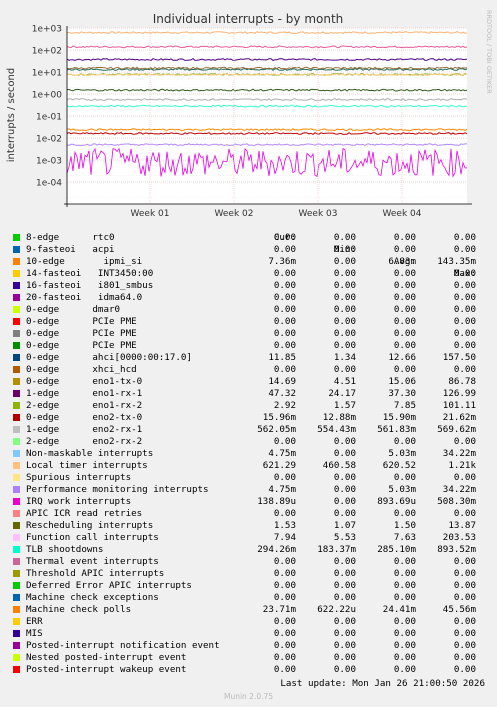  What do you see at coordinates (248, 298) in the screenshot?
I see `legend-row: 20-fasteoi idma64.0 0.00 0.00 0.00 0.00` at bounding box center [248, 298].